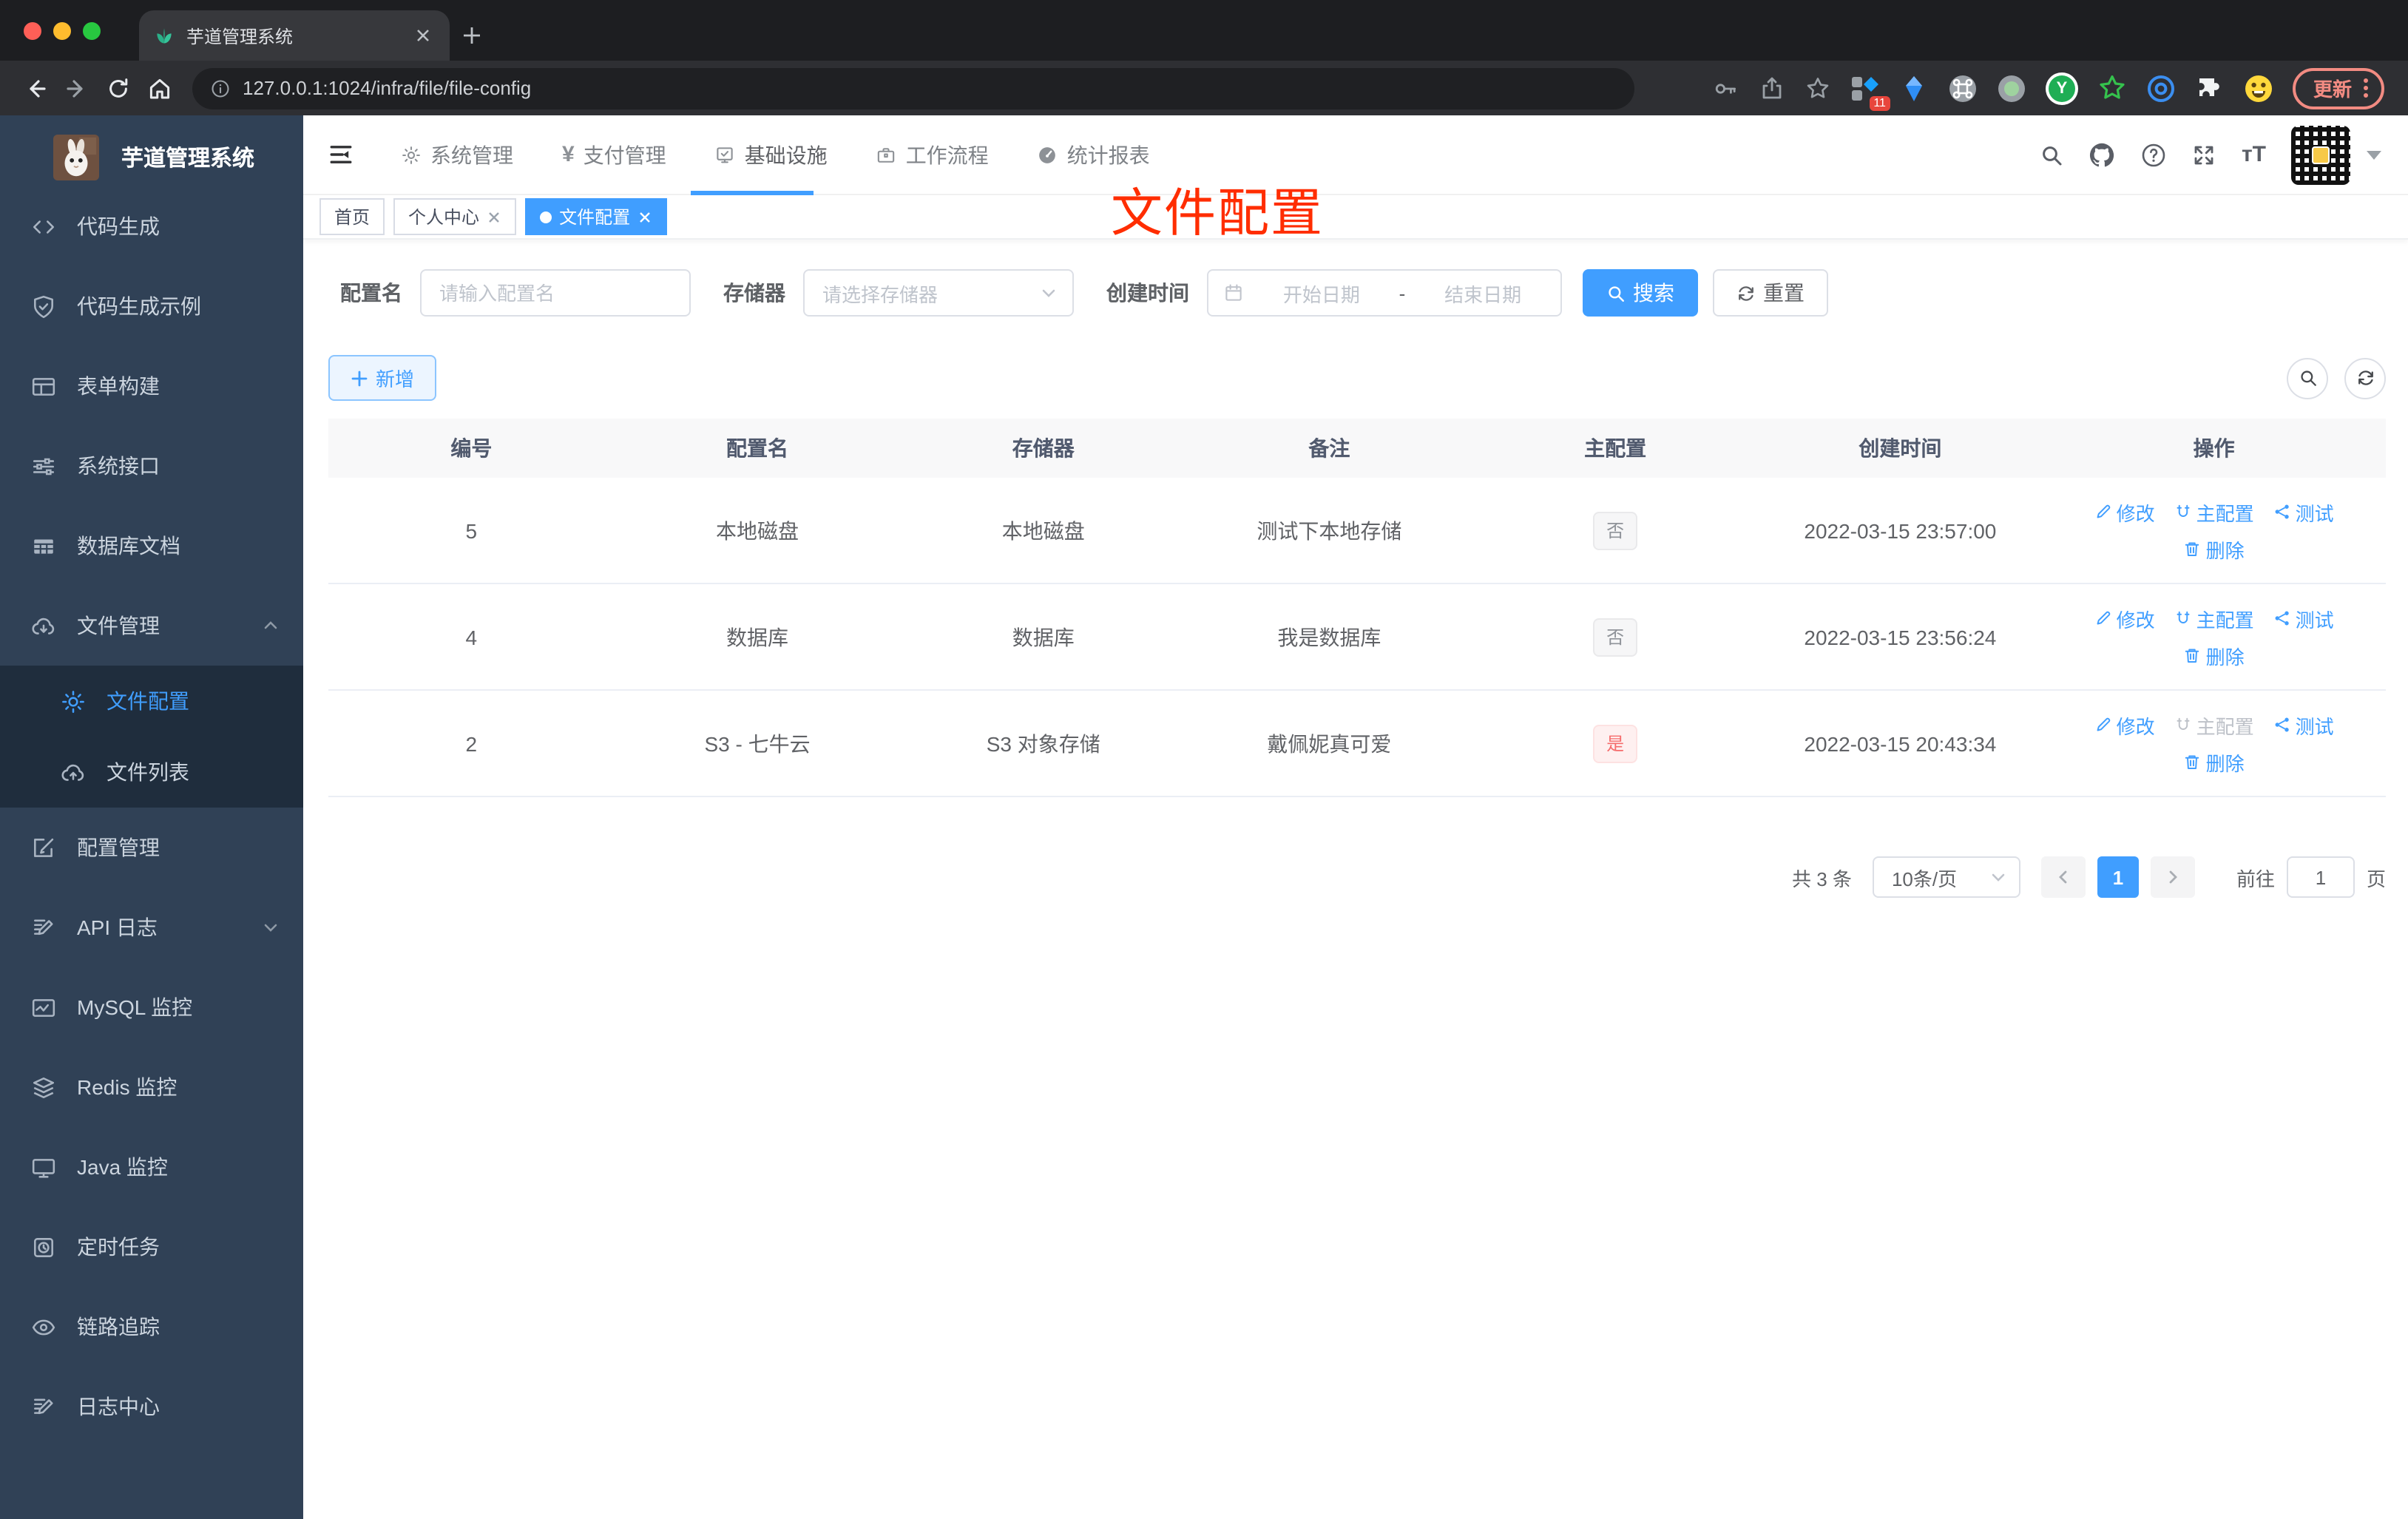  Describe the element at coordinates (62, 30) in the screenshot. I see `minimize-window-button` at that location.